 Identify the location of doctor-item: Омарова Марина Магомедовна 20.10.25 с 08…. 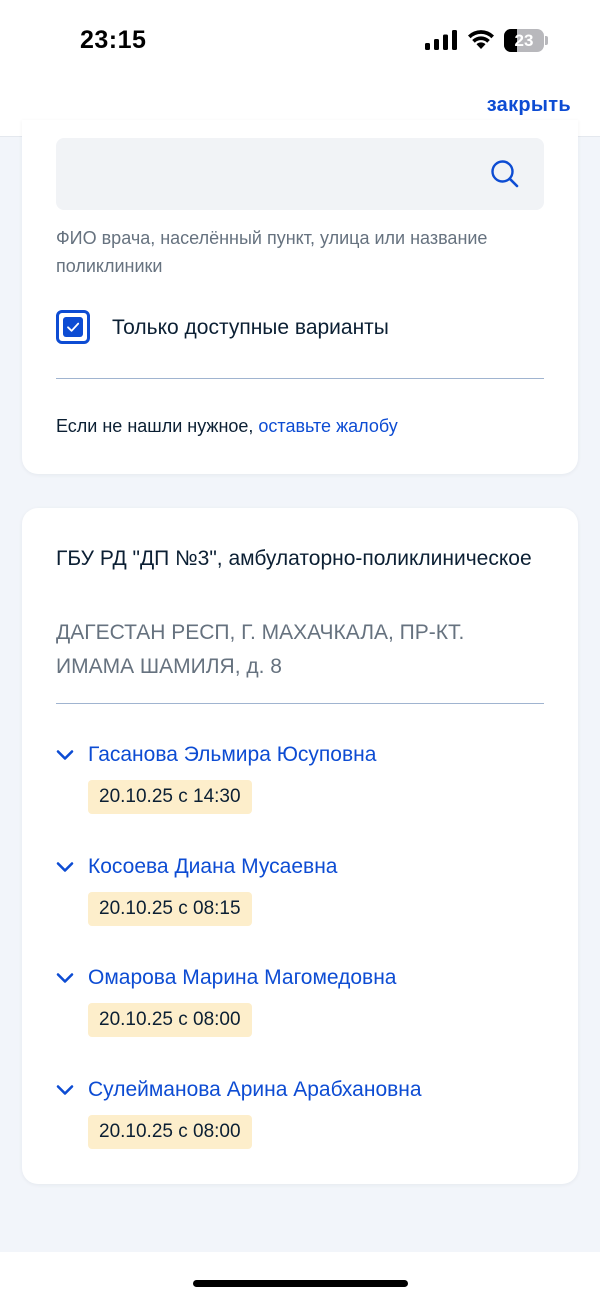
(306, 1008).